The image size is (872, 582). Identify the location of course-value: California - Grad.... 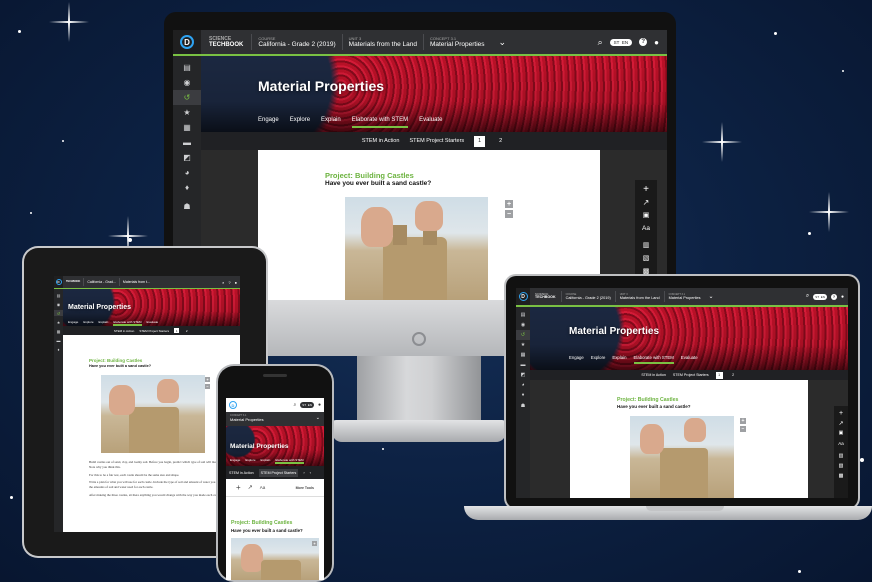
(101, 282).